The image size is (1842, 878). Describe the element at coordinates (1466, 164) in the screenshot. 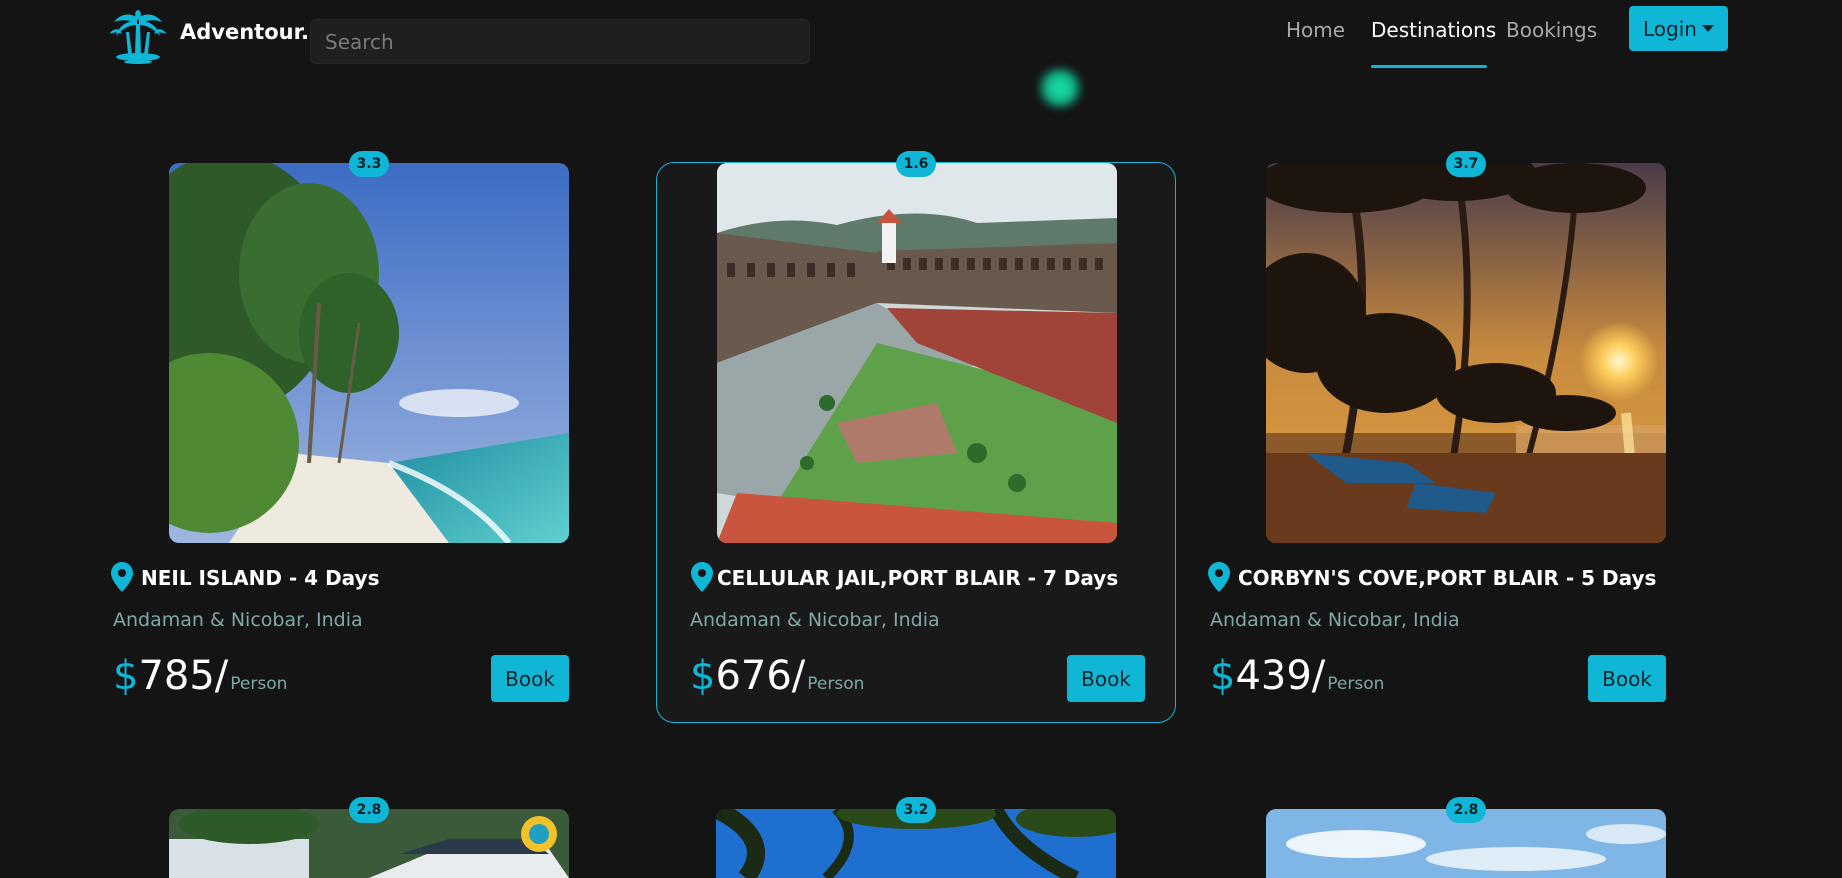

I see `rating-badge: 3.7` at that location.